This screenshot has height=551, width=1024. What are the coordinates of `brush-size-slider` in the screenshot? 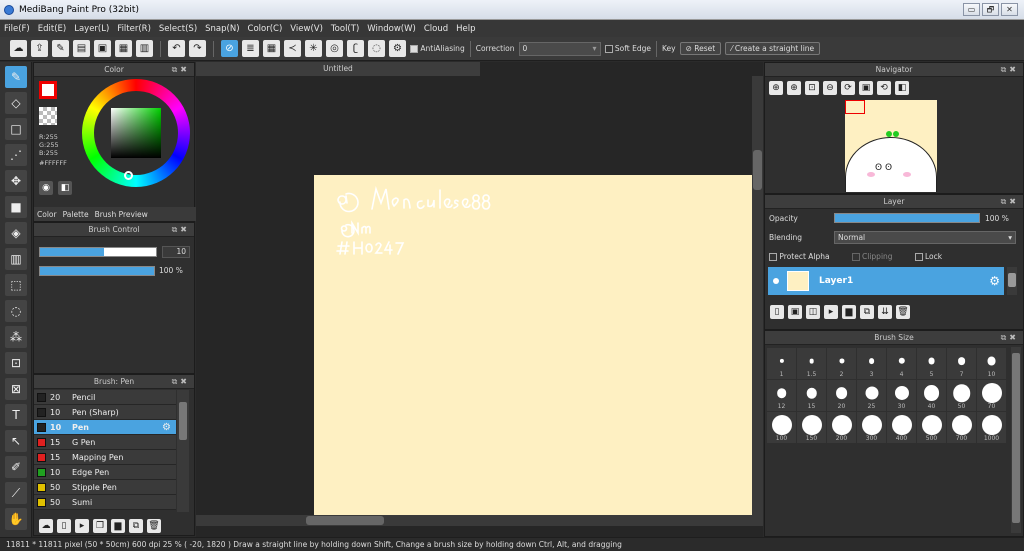 It's located at (98, 252).